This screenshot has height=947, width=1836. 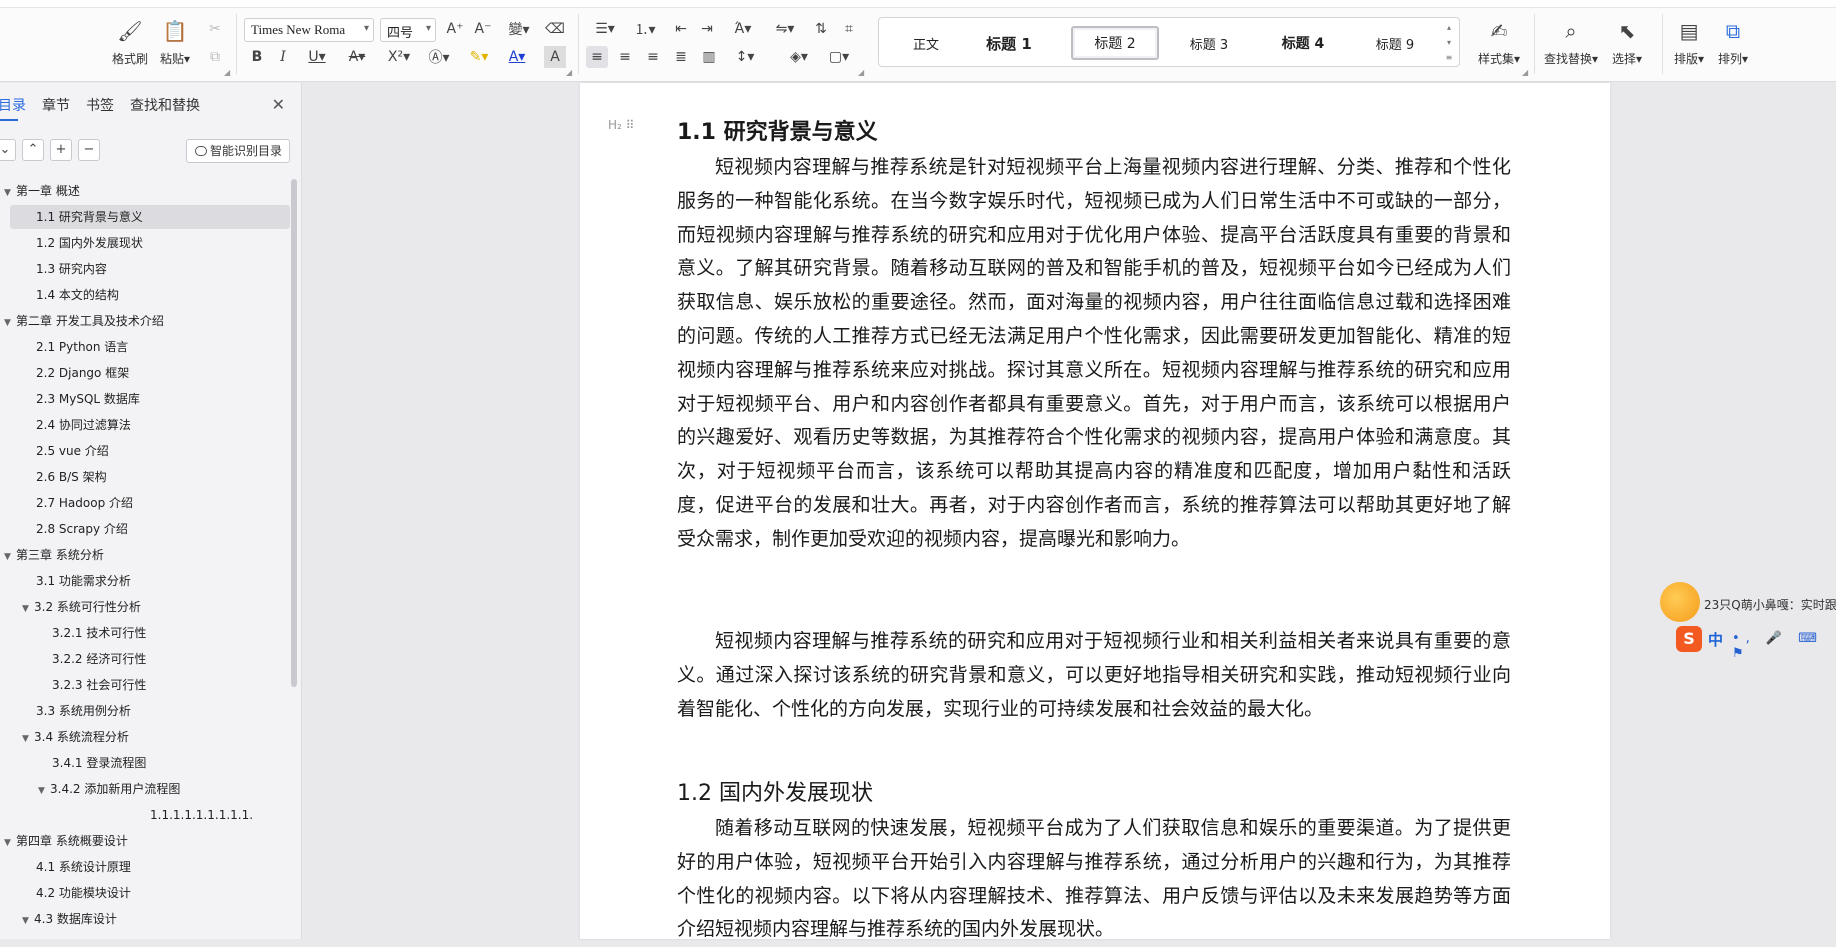 I want to click on asian-layout-icon: Ά▾, so click(x=743, y=29).